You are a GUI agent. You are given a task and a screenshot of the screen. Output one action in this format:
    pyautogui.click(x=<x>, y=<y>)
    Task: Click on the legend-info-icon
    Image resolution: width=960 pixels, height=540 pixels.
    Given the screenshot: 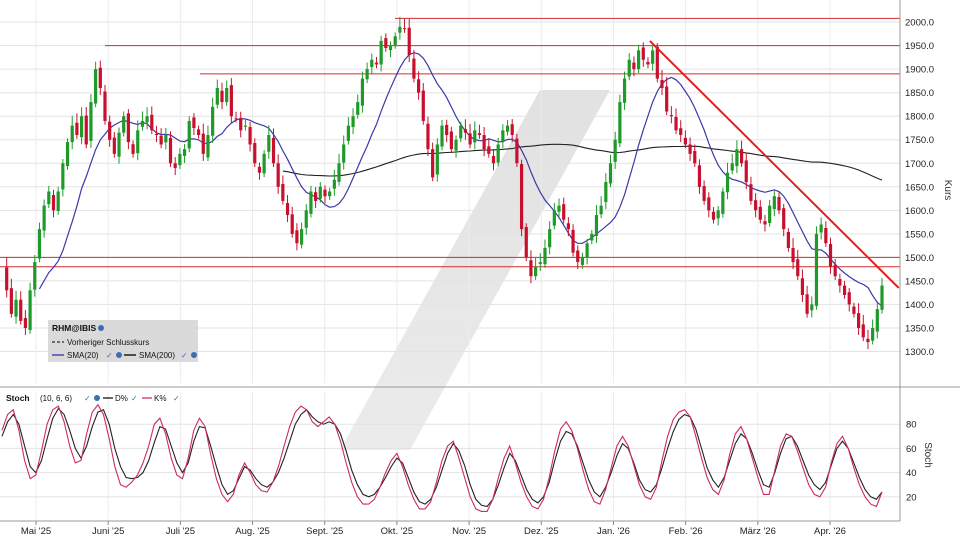 What is the action you would take?
    pyautogui.click(x=101, y=328)
    